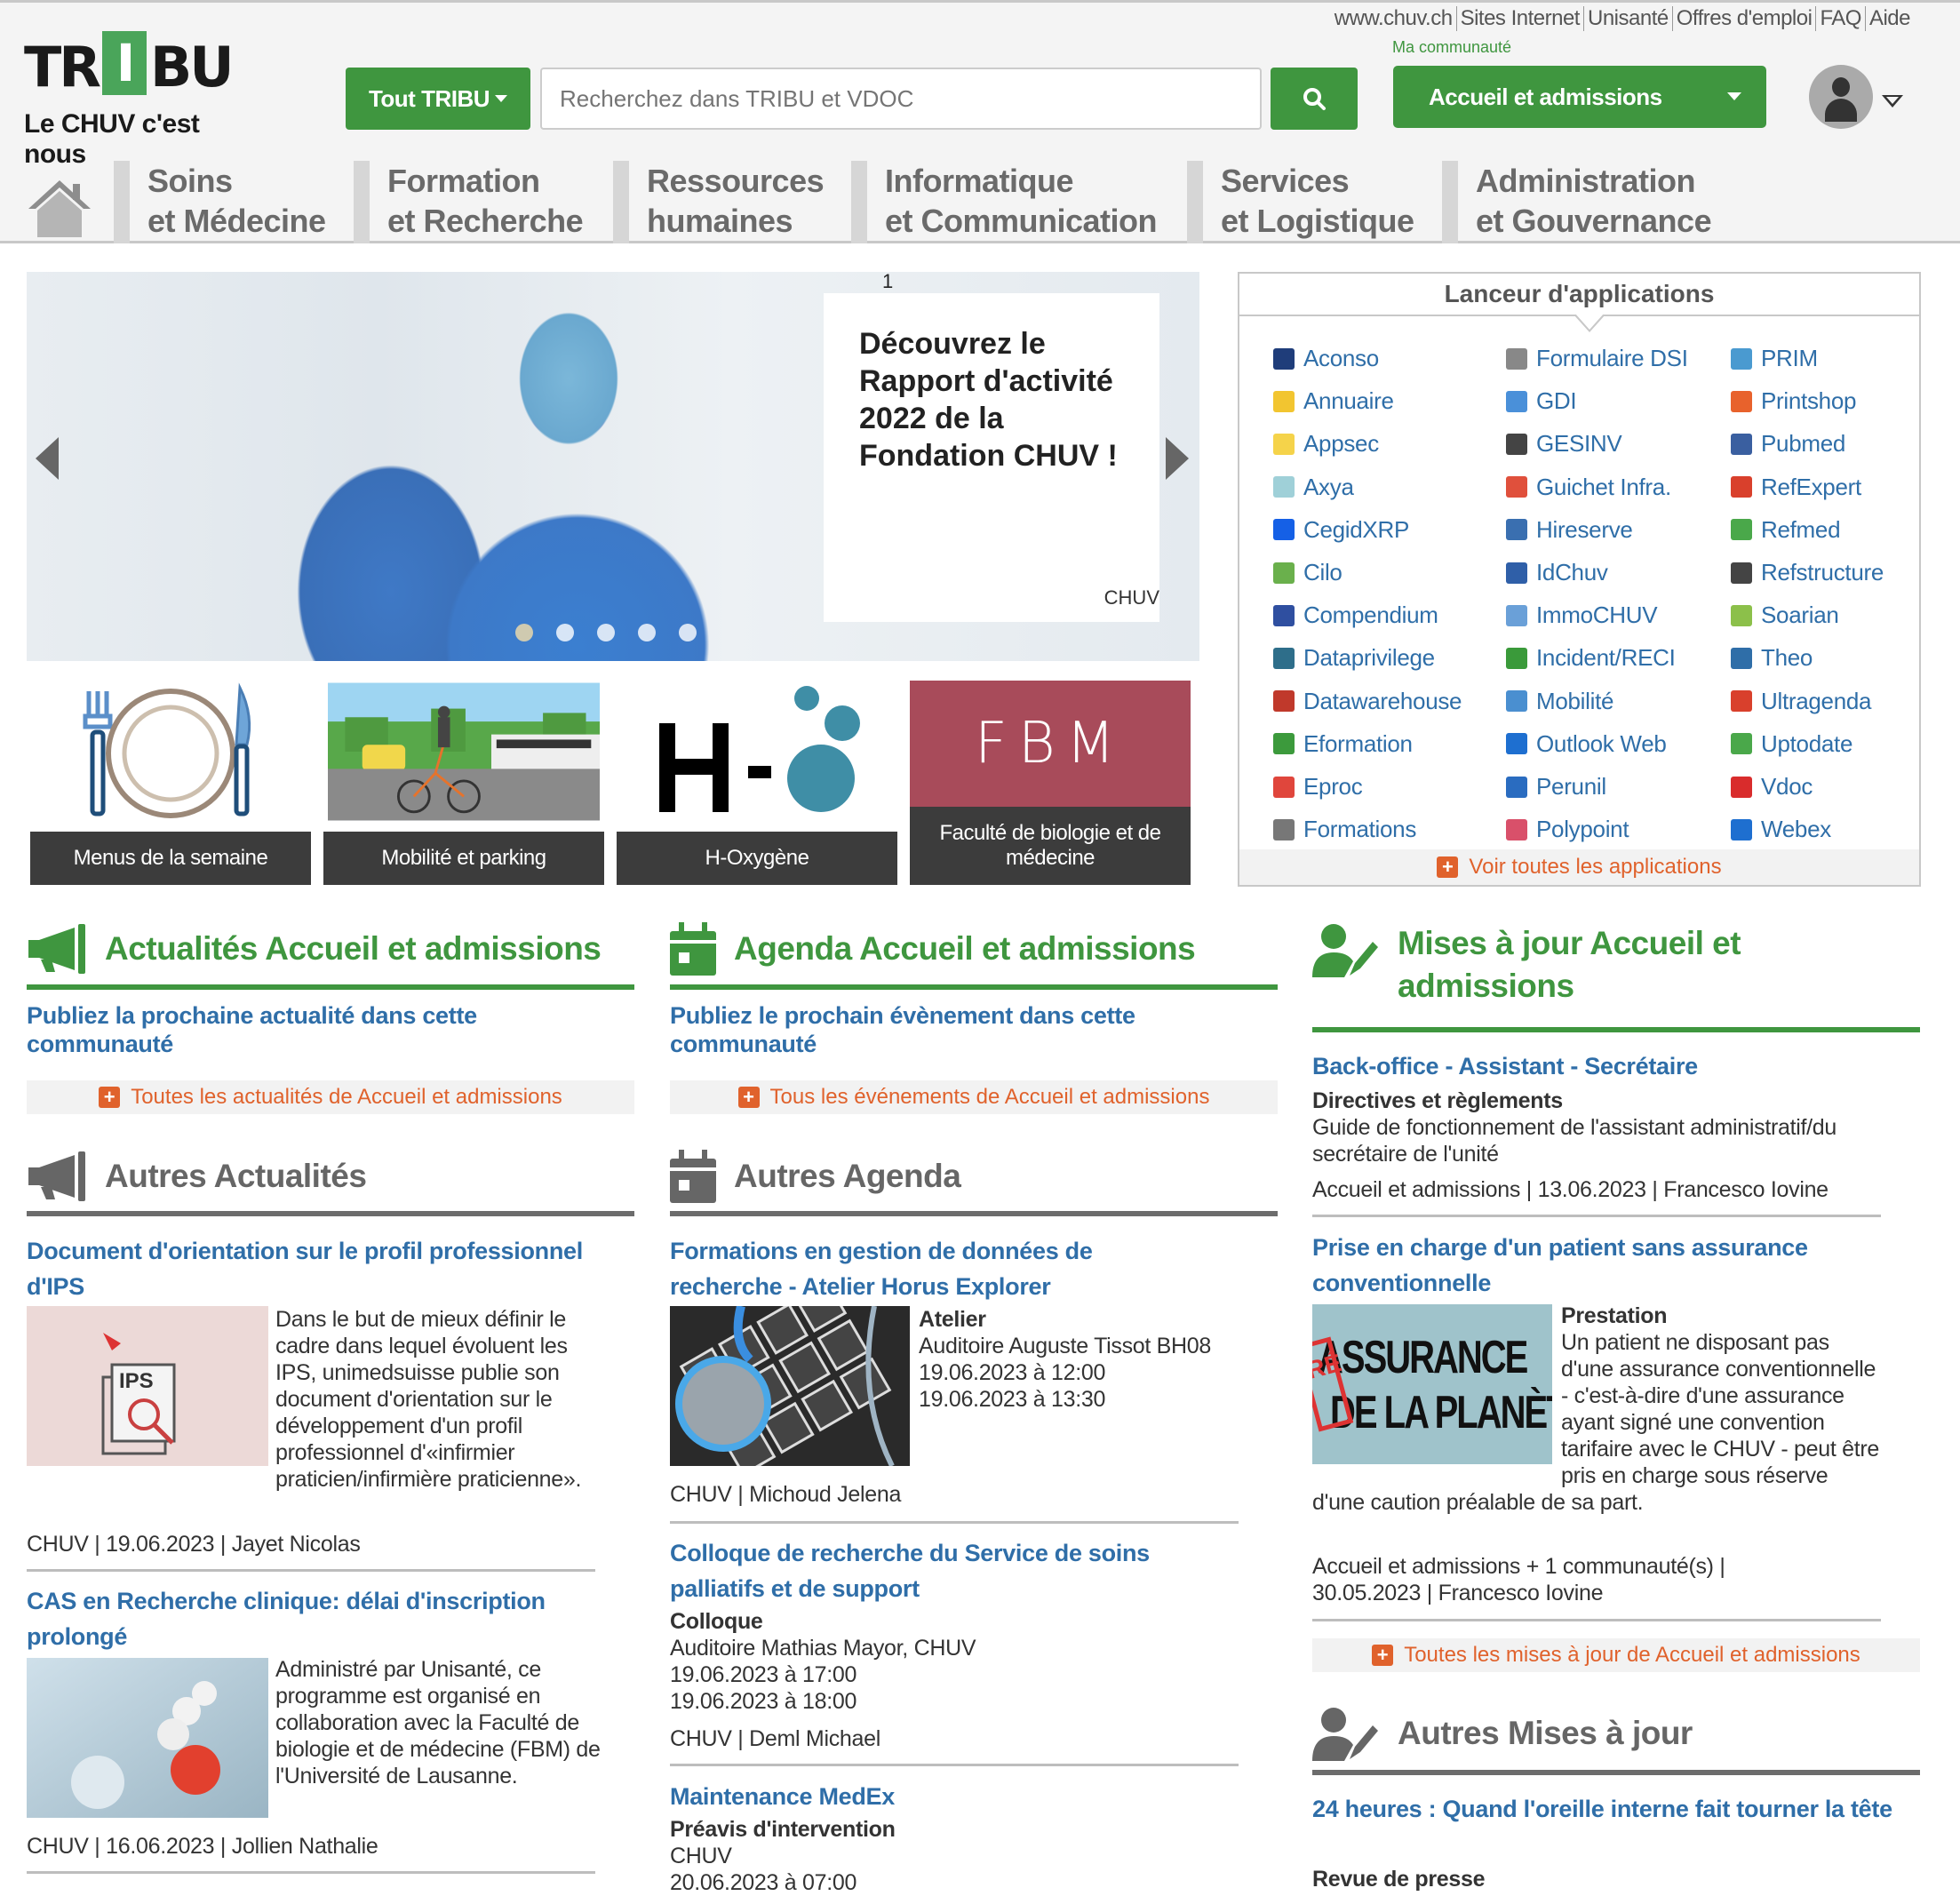  I want to click on app-link-formulaire-dsi: Formulaire DSI, so click(1597, 359).